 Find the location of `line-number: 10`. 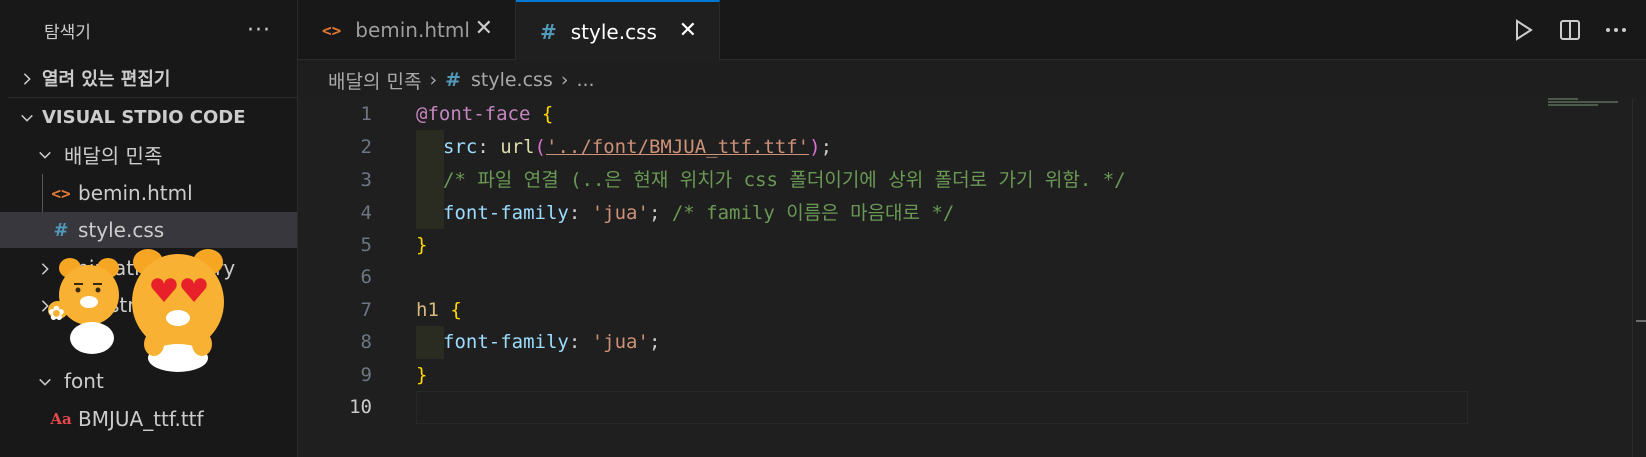

line-number: 10 is located at coordinates (360, 407).